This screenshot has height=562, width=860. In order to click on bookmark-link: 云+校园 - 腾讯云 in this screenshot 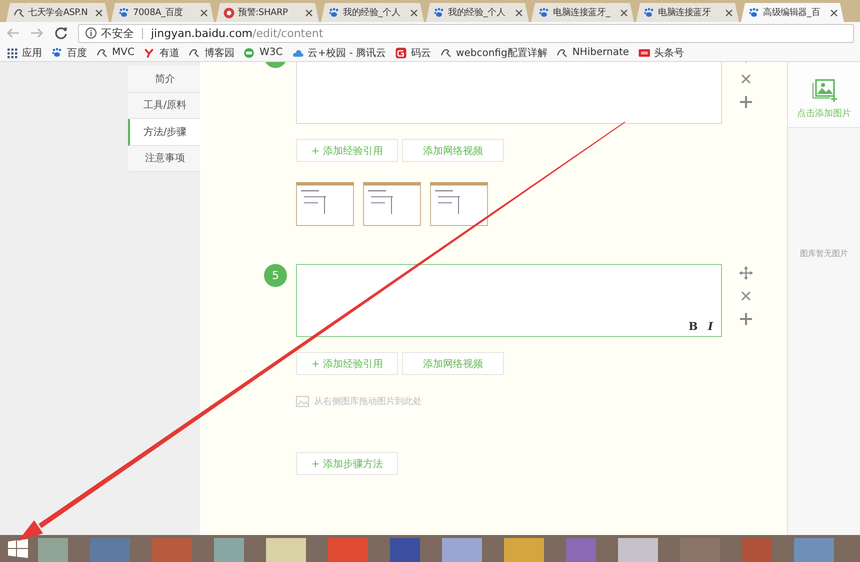, I will do `click(347, 53)`.